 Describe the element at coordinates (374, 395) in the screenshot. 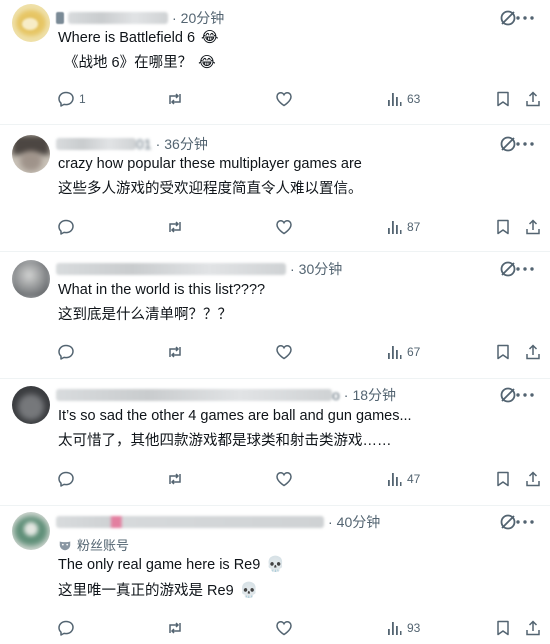

I see `timestamp: 18分钟` at that location.